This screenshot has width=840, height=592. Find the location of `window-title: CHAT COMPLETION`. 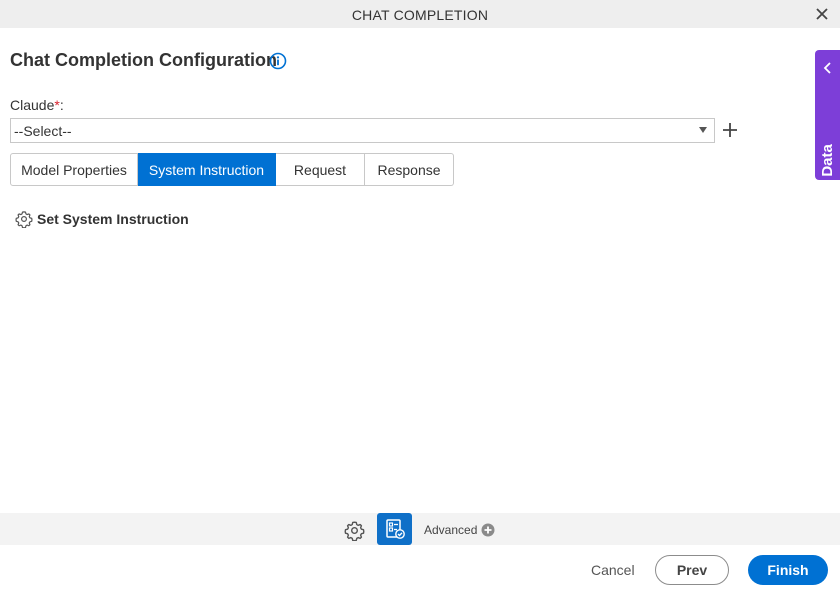

window-title: CHAT COMPLETION is located at coordinates (420, 15).